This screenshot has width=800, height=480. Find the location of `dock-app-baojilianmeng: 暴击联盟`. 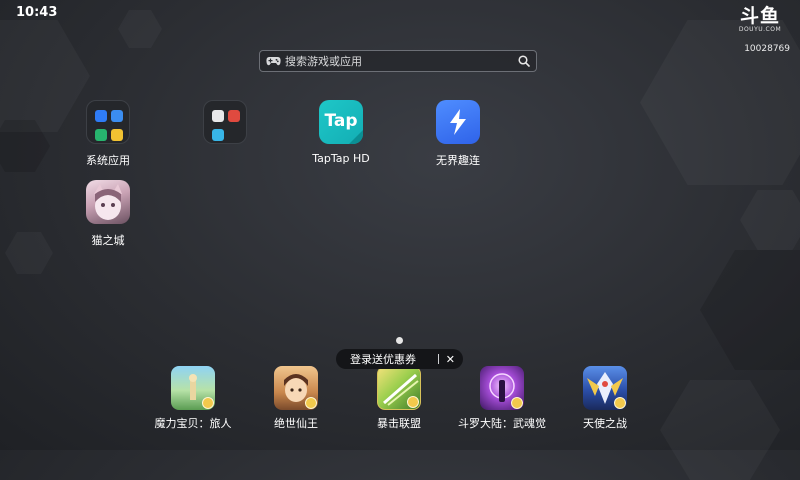

dock-app-baojilianmeng: 暴击联盟 is located at coordinates (399, 398).